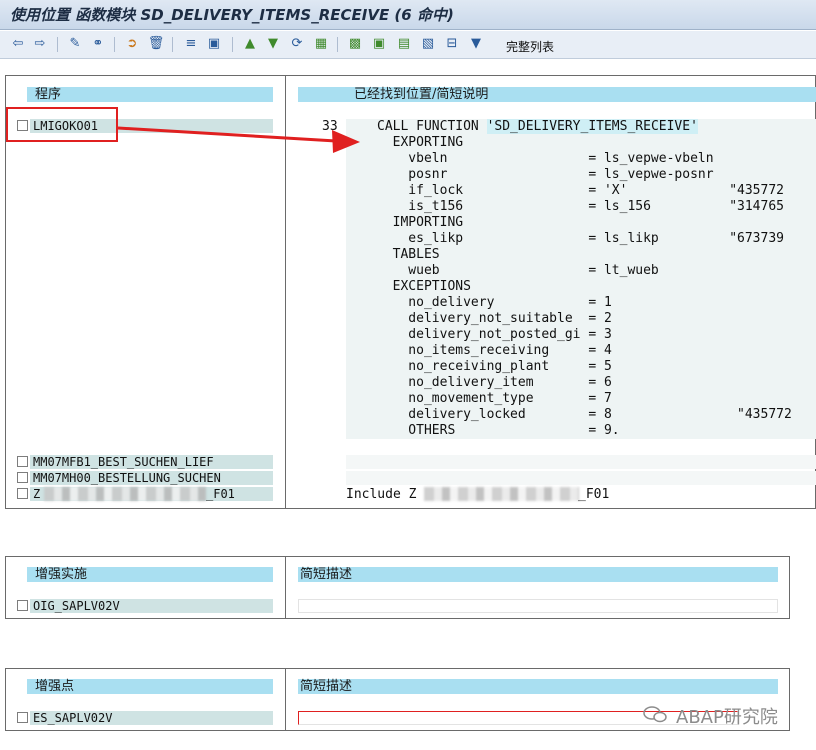 The image size is (816, 750). Describe the element at coordinates (498, 430) in the screenshot. I see `code-line: OTHERS = 9.` at that location.